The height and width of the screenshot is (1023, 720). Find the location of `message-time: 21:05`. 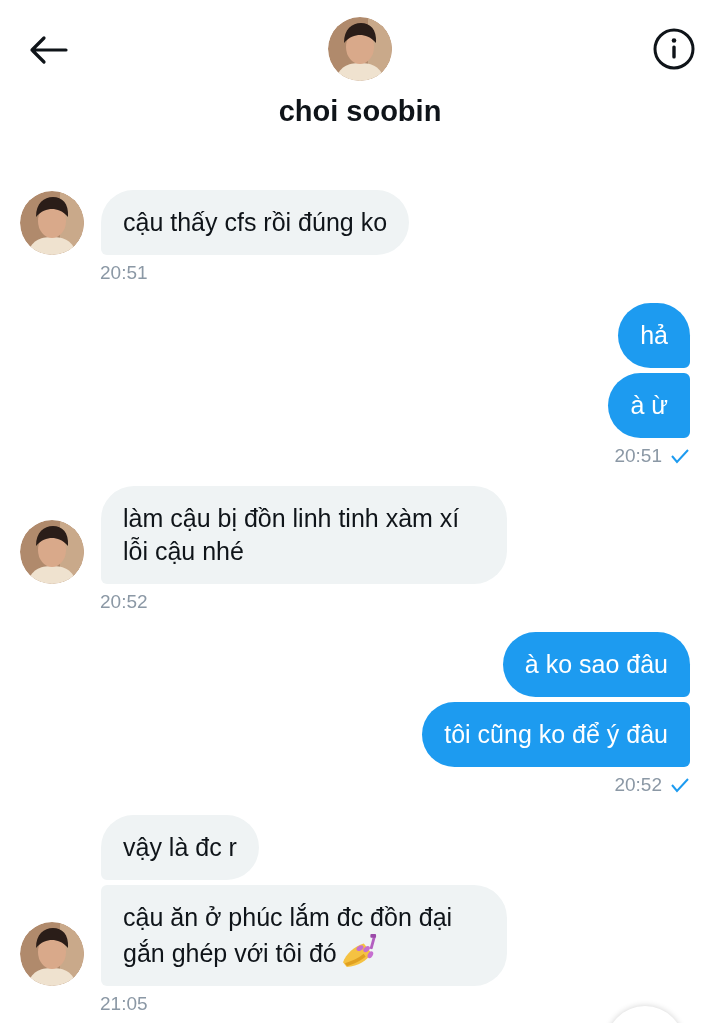

message-time: 21:05 is located at coordinates (124, 1004).